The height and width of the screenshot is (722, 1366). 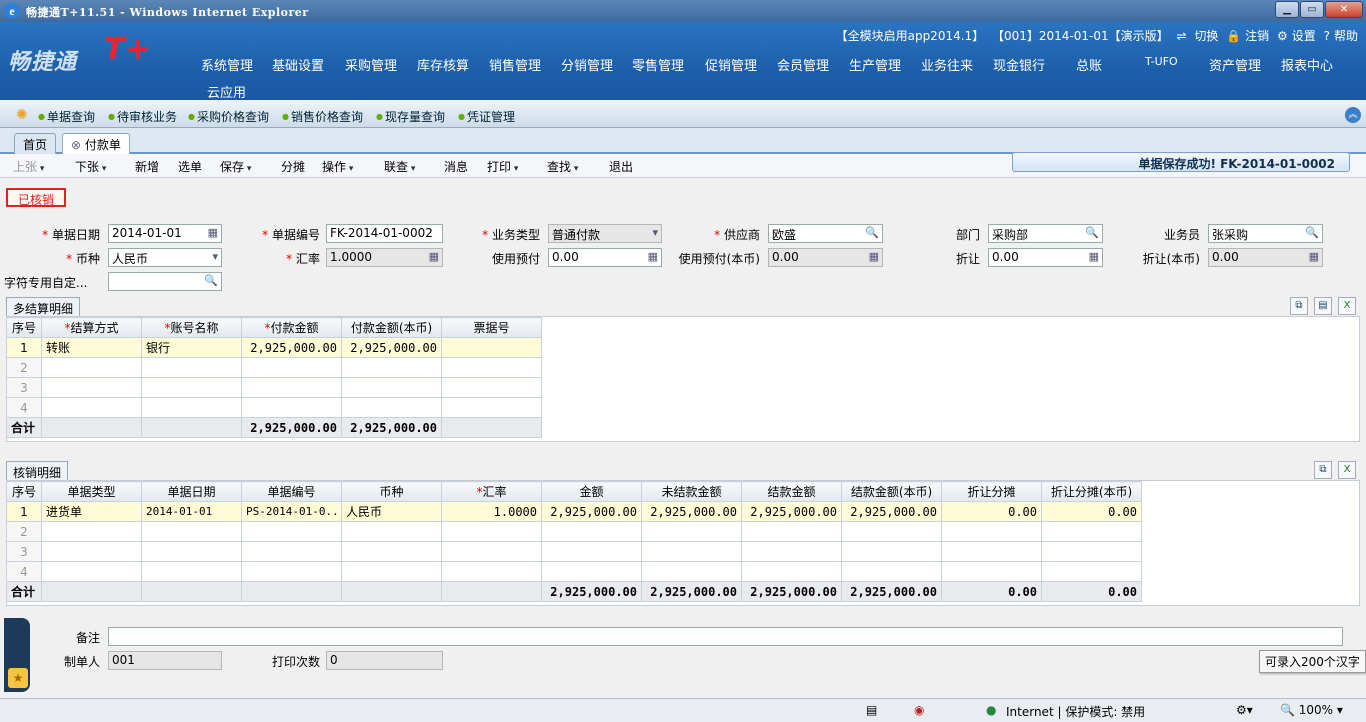 What do you see at coordinates (1197, 36) in the screenshot?
I see `switch-link: ⇌ 切换` at bounding box center [1197, 36].